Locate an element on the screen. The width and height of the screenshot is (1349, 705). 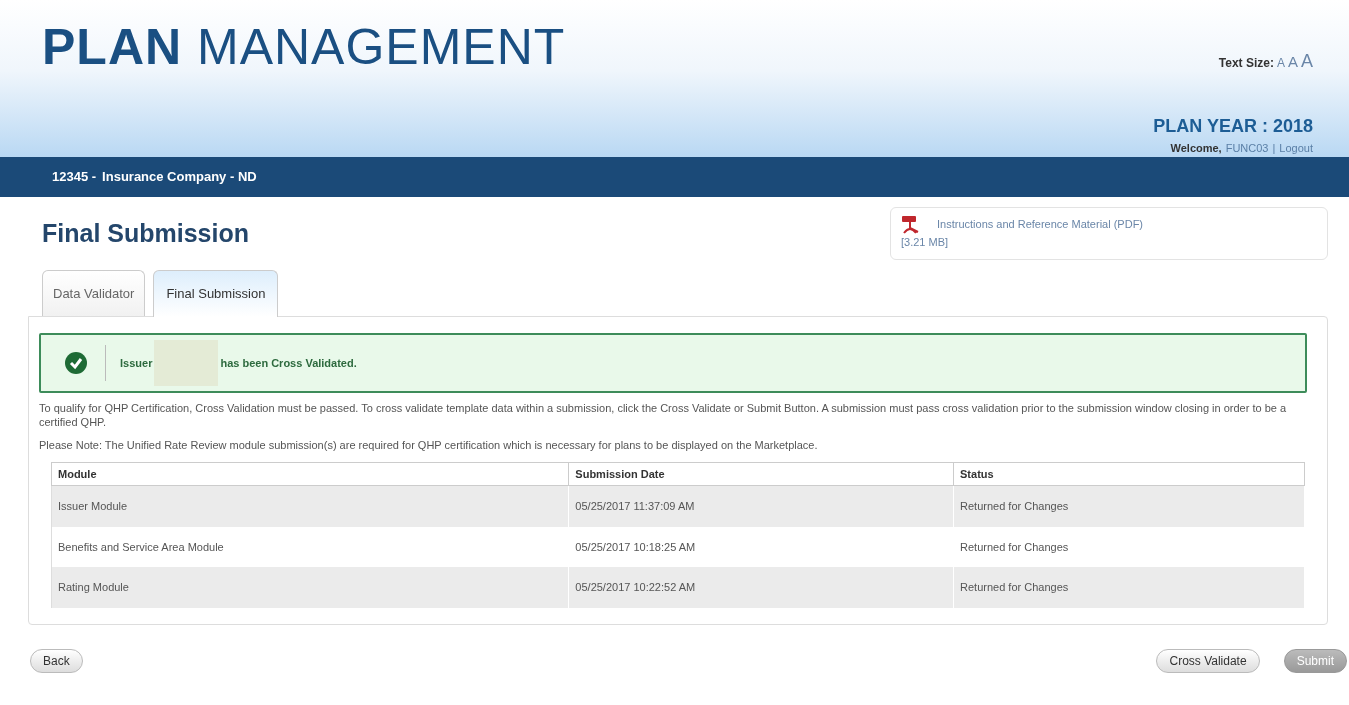
table-cell: Rating Module is located at coordinates (310, 587).